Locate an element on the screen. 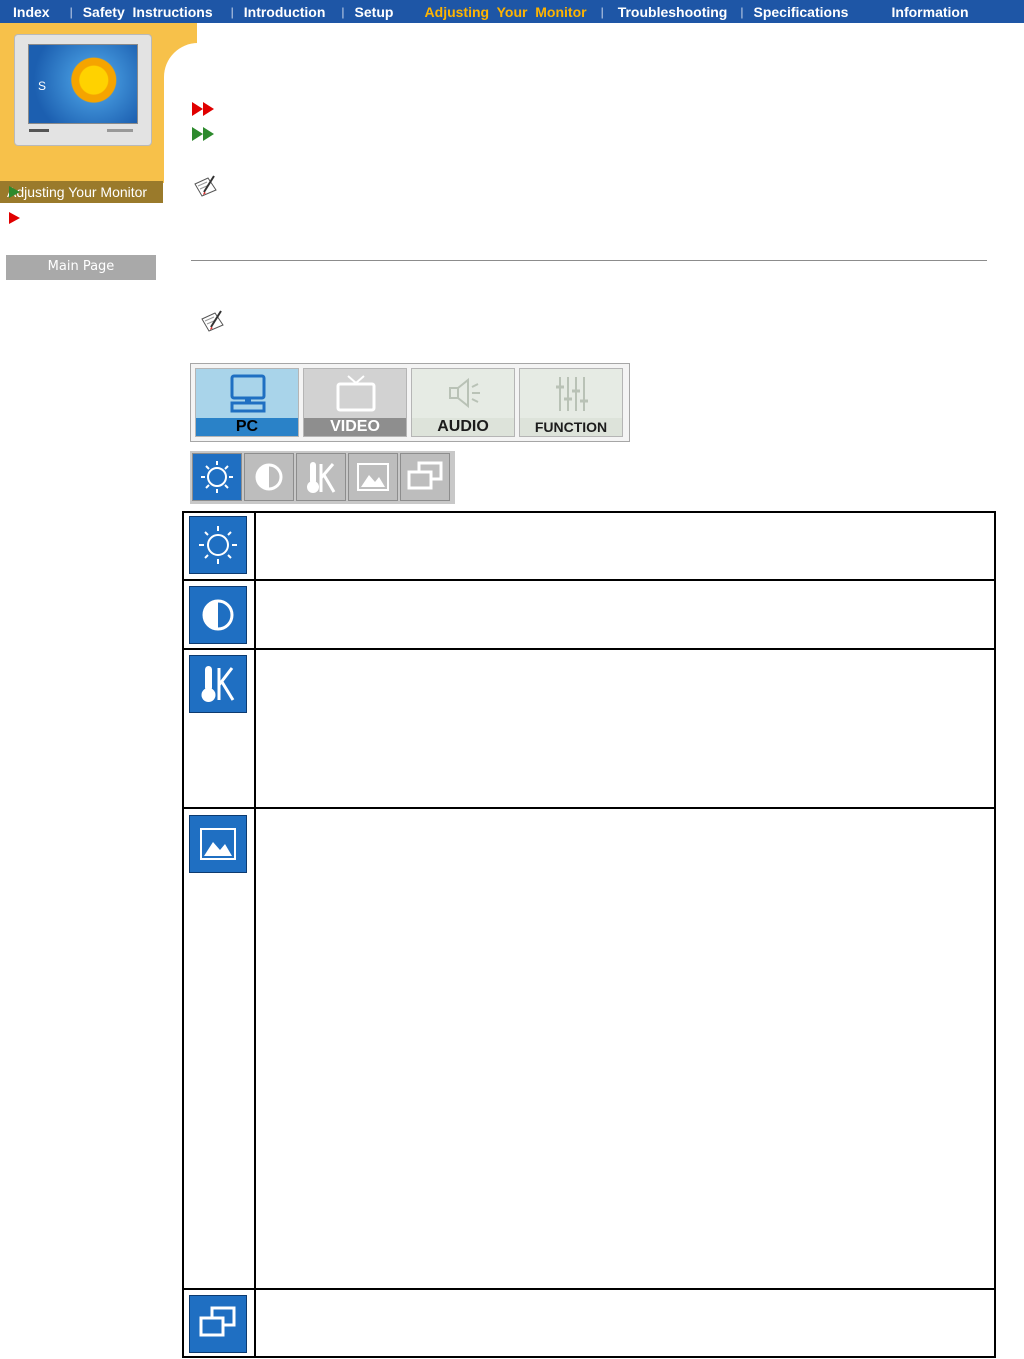 Image resolution: width=1024 pixels, height=1359 pixels. subtab-color-temperature is located at coordinates (321, 477).